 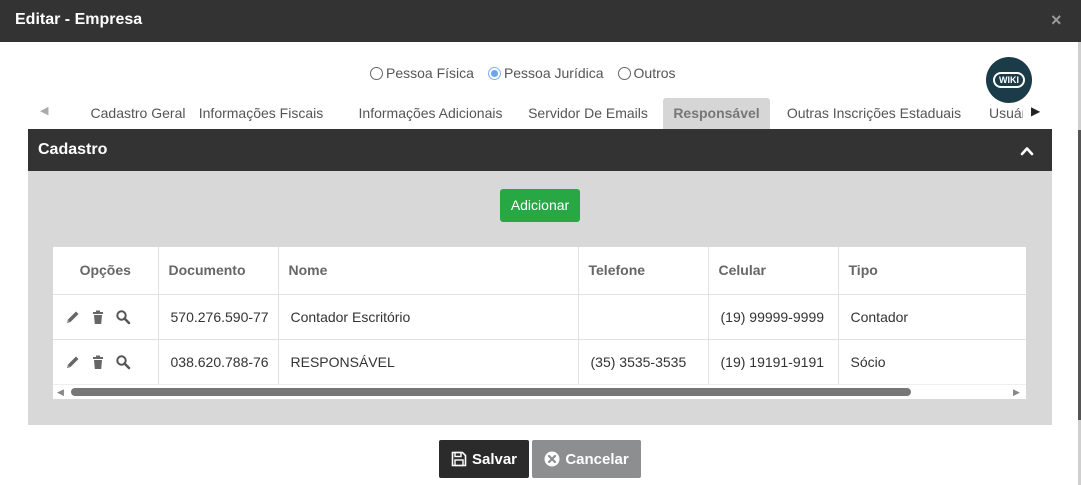 I want to click on window-title: Editar - Empresa, so click(x=79, y=19).